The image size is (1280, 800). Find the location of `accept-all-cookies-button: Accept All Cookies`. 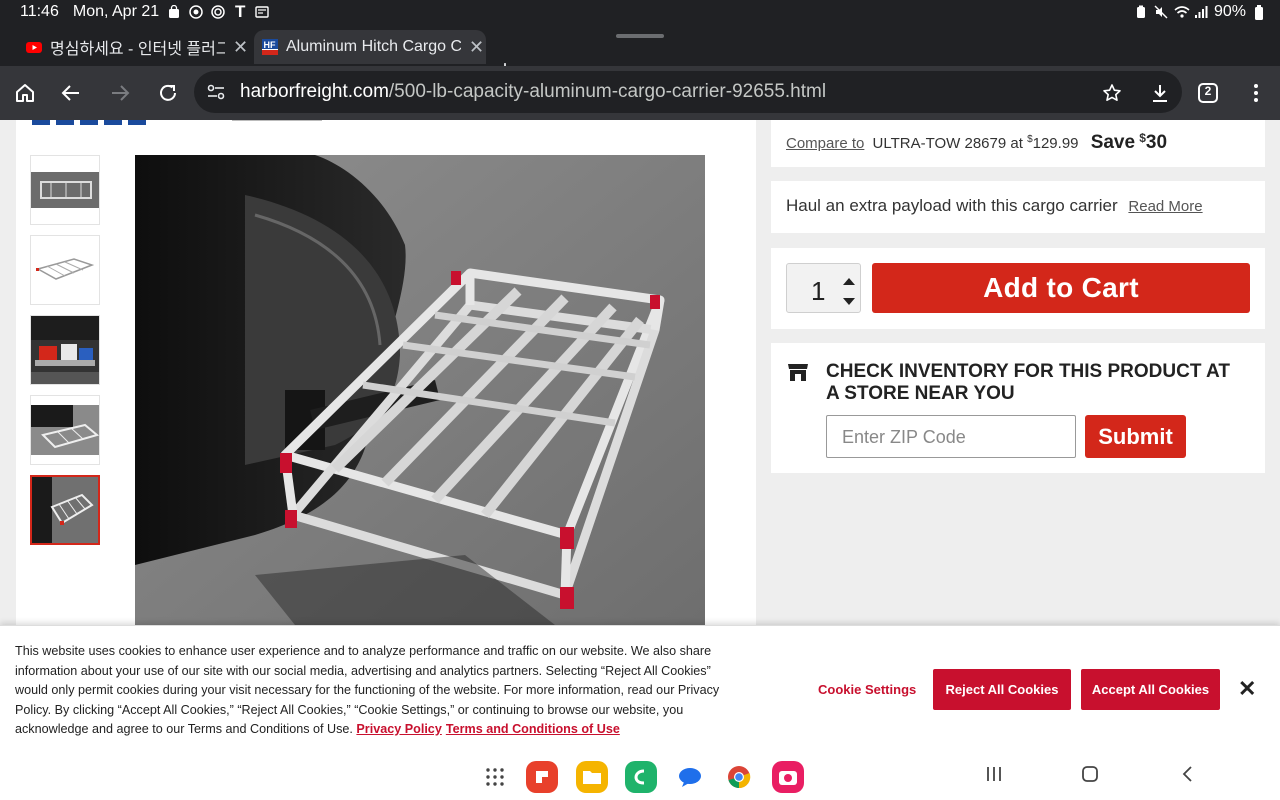

accept-all-cookies-button: Accept All Cookies is located at coordinates (1150, 689).